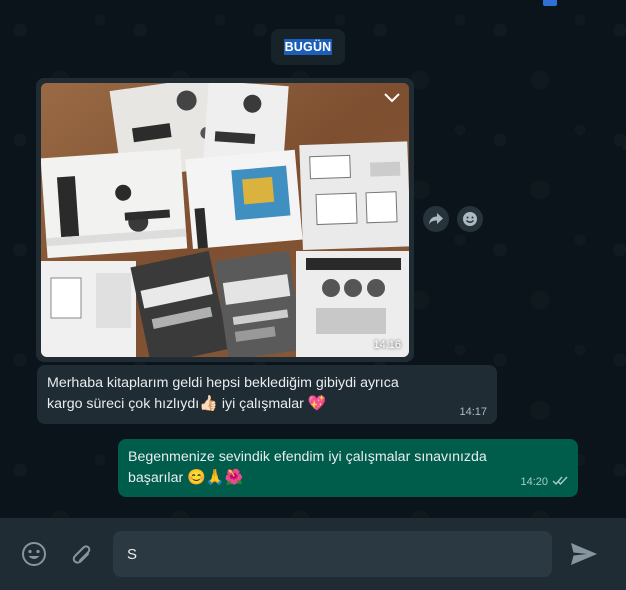  I want to click on chevron-down-icon, so click(392, 98).